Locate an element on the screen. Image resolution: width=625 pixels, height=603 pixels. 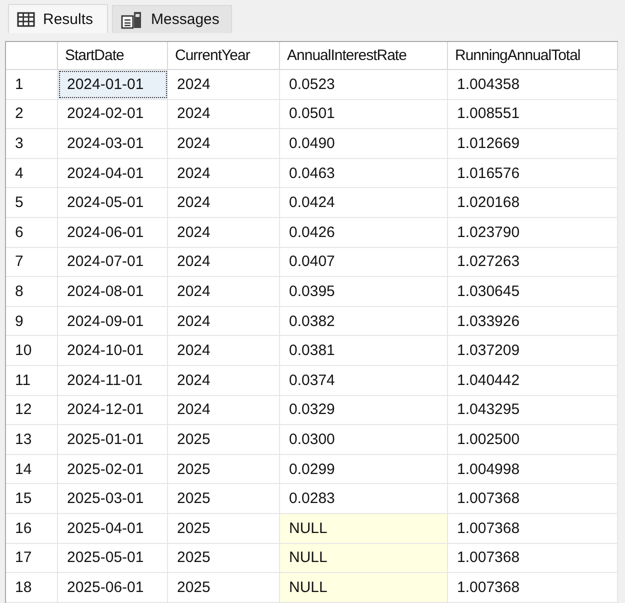
column-header: CurrentYear is located at coordinates (224, 55).